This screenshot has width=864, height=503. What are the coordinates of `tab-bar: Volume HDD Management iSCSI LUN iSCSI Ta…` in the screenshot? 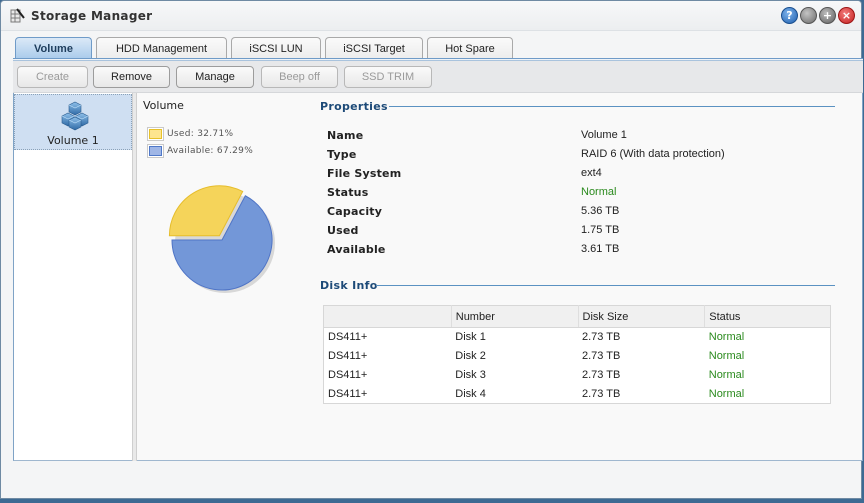 It's located at (264, 48).